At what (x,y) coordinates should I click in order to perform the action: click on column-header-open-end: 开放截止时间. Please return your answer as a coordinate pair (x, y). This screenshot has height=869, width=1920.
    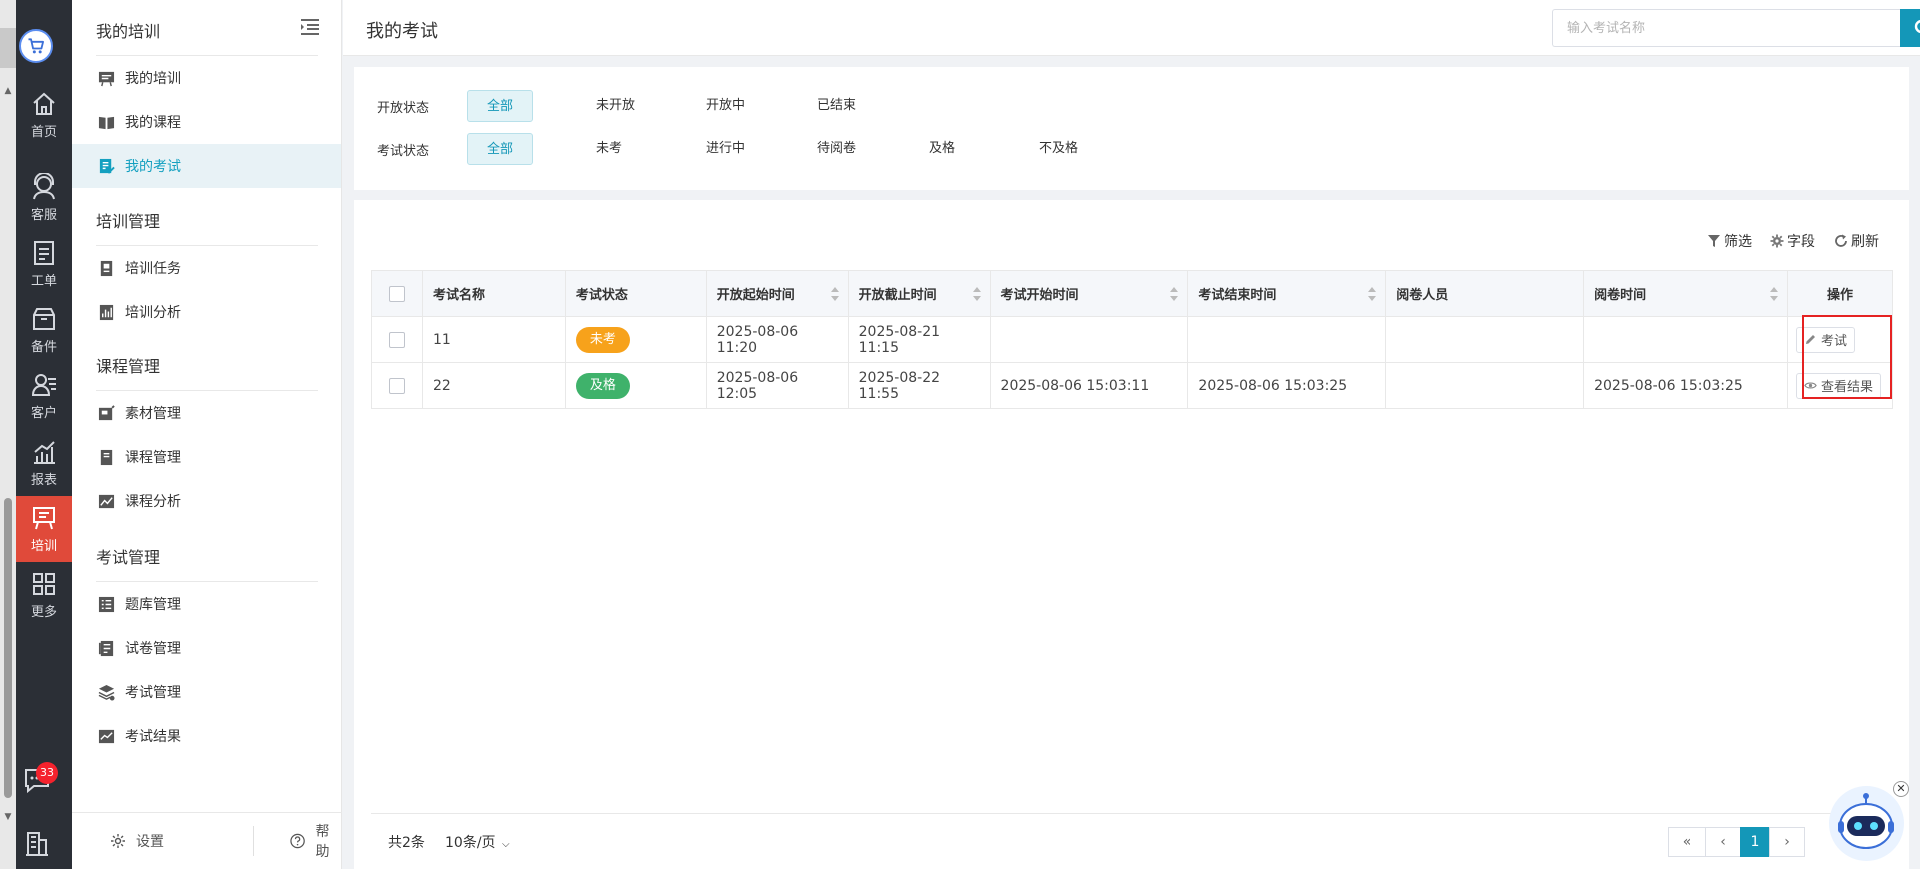
    Looking at the image, I should click on (919, 293).